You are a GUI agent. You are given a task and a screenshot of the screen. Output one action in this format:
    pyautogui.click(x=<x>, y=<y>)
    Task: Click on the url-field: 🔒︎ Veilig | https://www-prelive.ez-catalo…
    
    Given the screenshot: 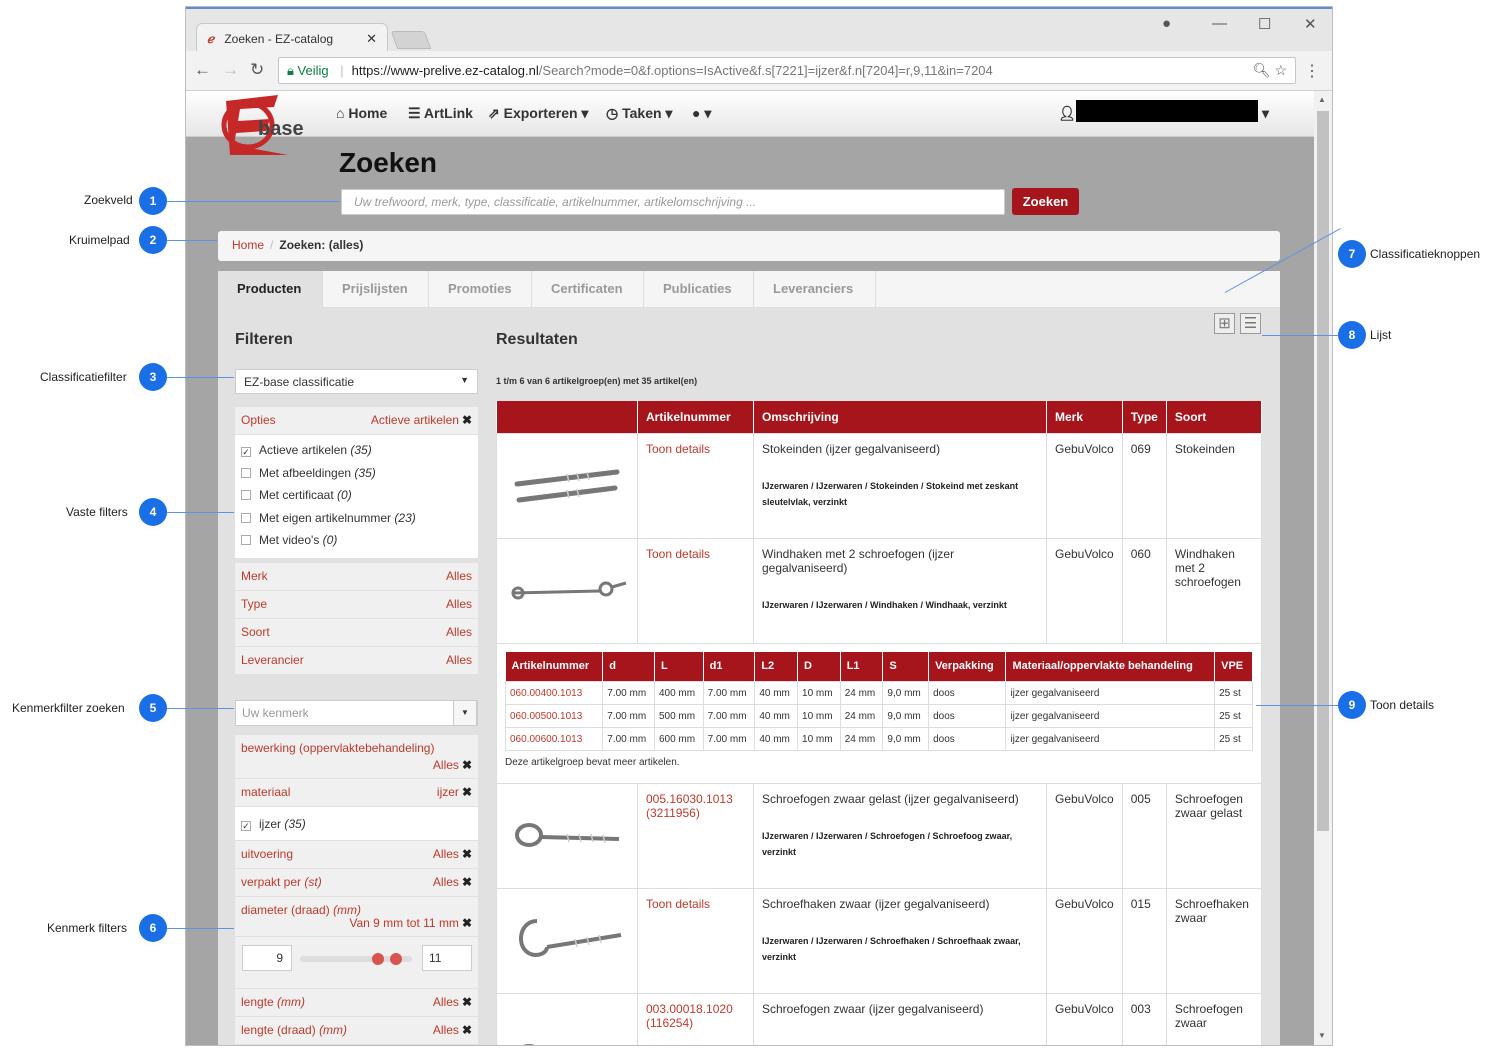 What is the action you would take?
    pyautogui.click(x=787, y=70)
    